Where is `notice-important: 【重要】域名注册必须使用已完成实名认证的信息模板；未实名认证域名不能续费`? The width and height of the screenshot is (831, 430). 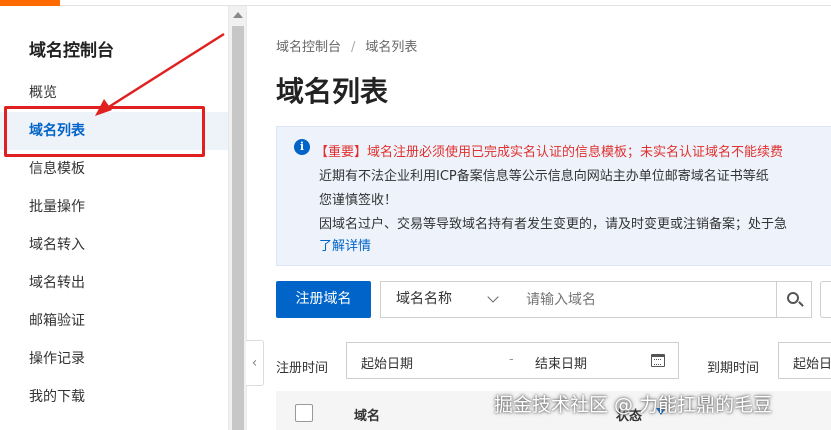 notice-important: 【重要】域名注册必须使用已完成实名认证的信息模板；未实名认证域名不能续费 is located at coordinates (549, 152).